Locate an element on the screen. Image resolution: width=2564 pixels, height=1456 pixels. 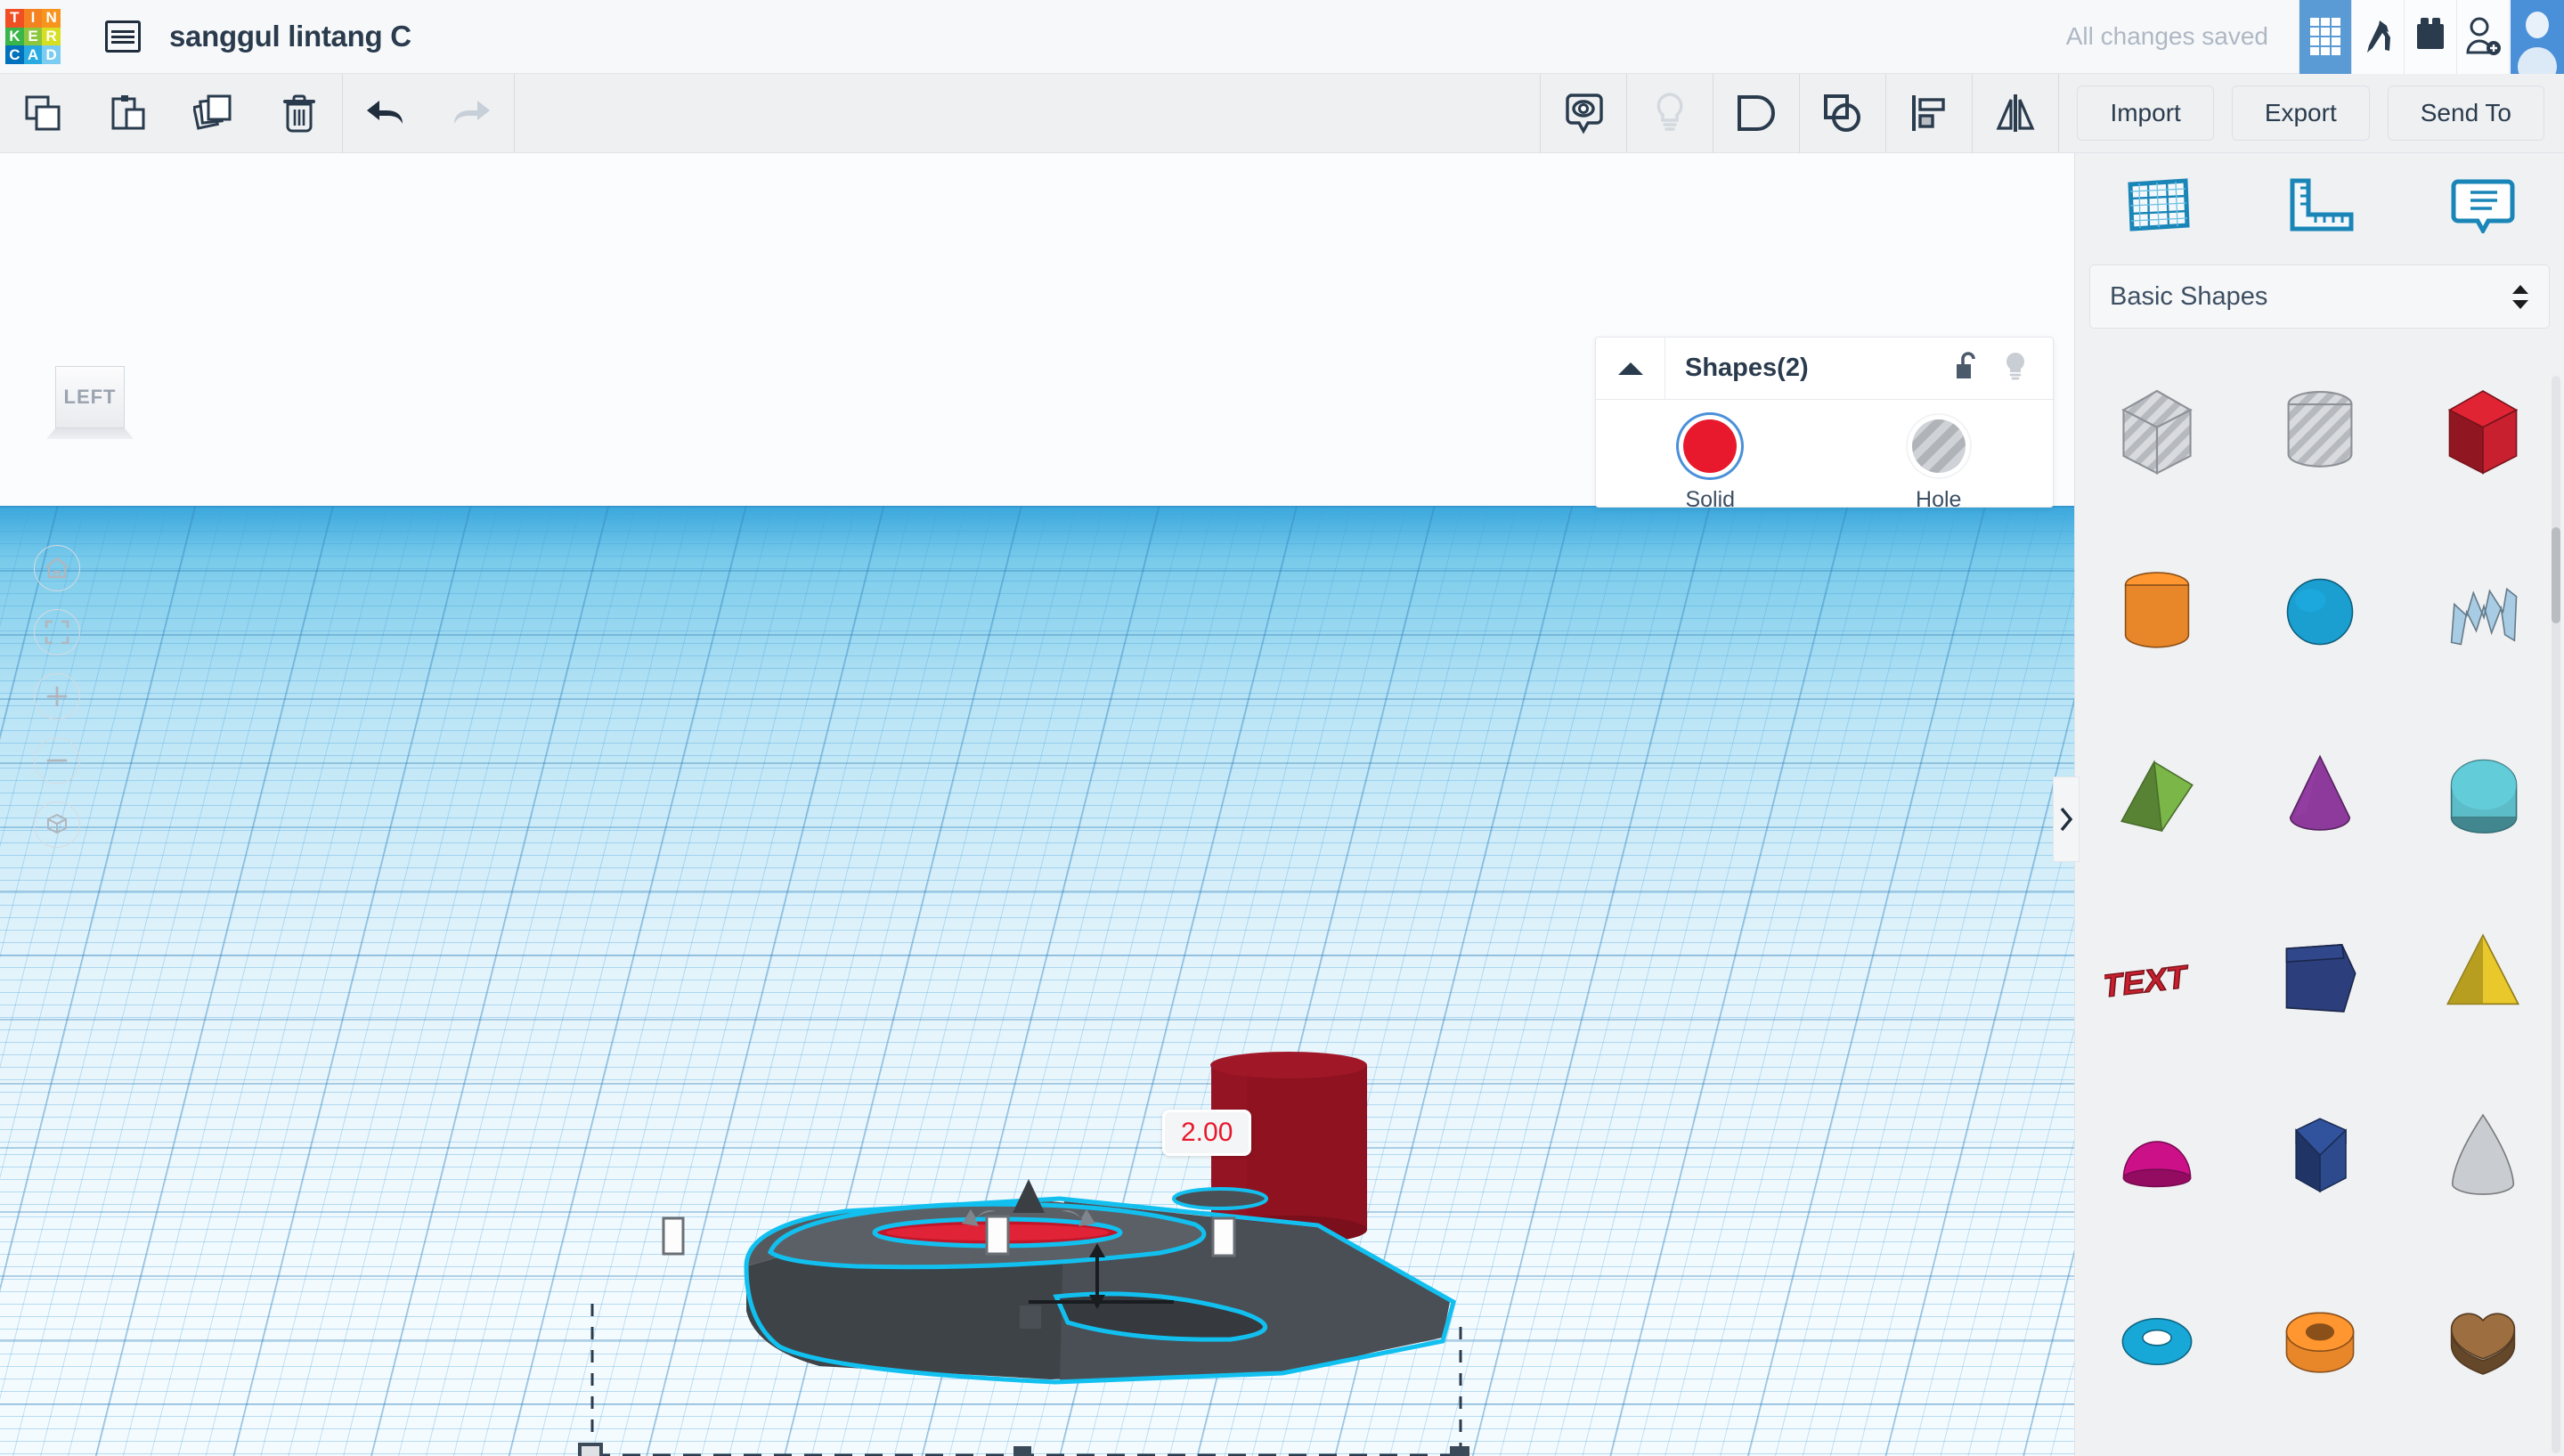
duplicate-icon is located at coordinates (213, 113).